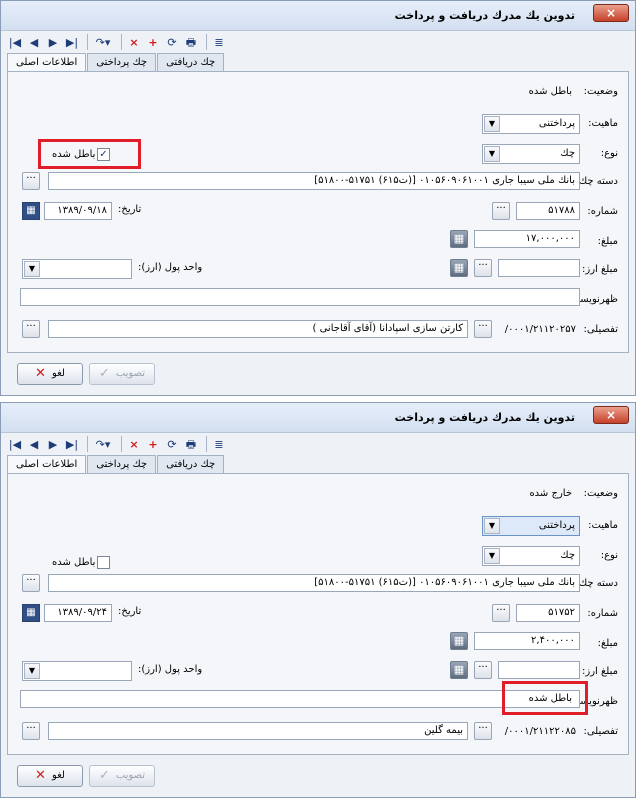 This screenshot has width=636, height=800. Describe the element at coordinates (600, 269) in the screenshot. I see `currency-amount-label: مبلغ ارز:` at that location.